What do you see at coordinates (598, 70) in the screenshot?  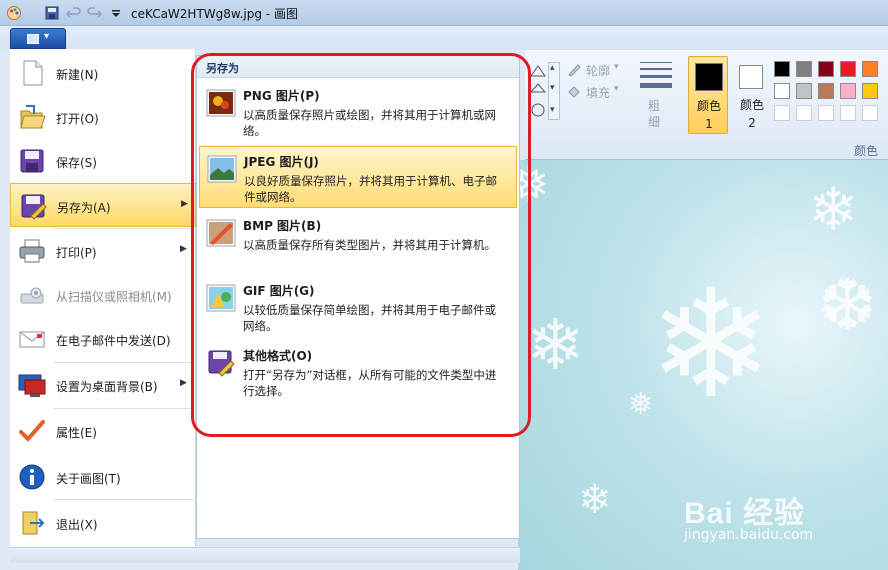 I see `outline-button: 轮廓` at bounding box center [598, 70].